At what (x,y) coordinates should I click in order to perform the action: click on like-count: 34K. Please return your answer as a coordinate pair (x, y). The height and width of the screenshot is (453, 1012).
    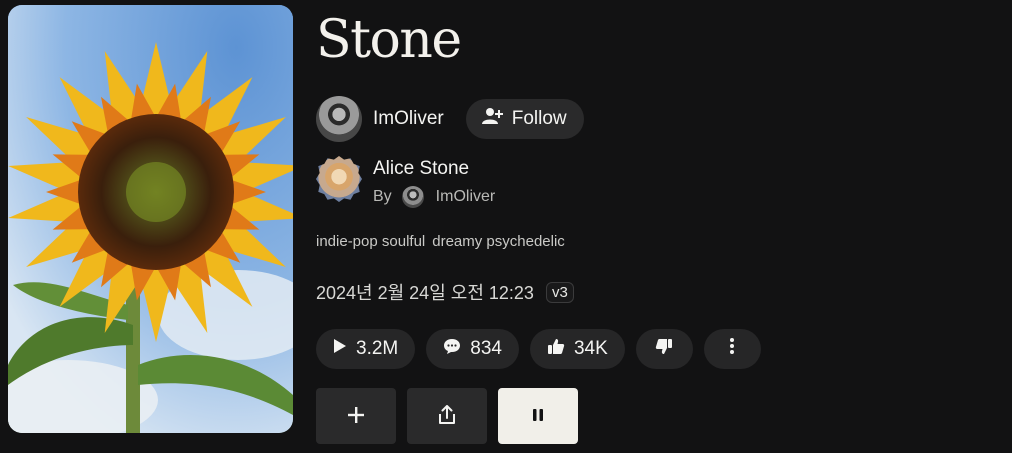
    Looking at the image, I should click on (590, 348).